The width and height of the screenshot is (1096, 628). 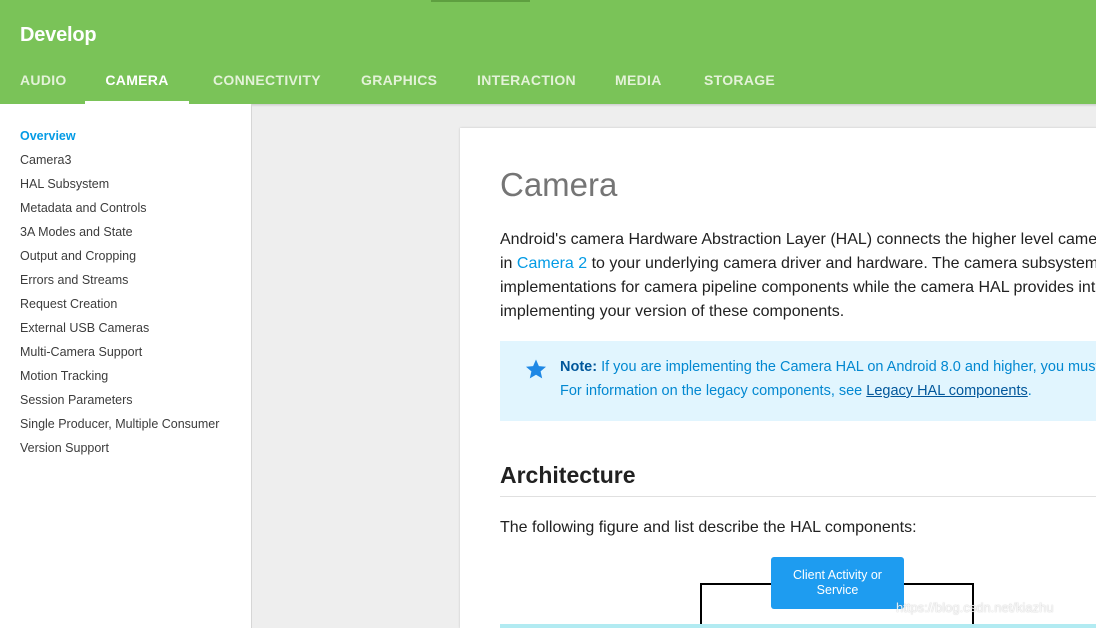 What do you see at coordinates (137, 80) in the screenshot?
I see `tab-camera: CAMERA` at bounding box center [137, 80].